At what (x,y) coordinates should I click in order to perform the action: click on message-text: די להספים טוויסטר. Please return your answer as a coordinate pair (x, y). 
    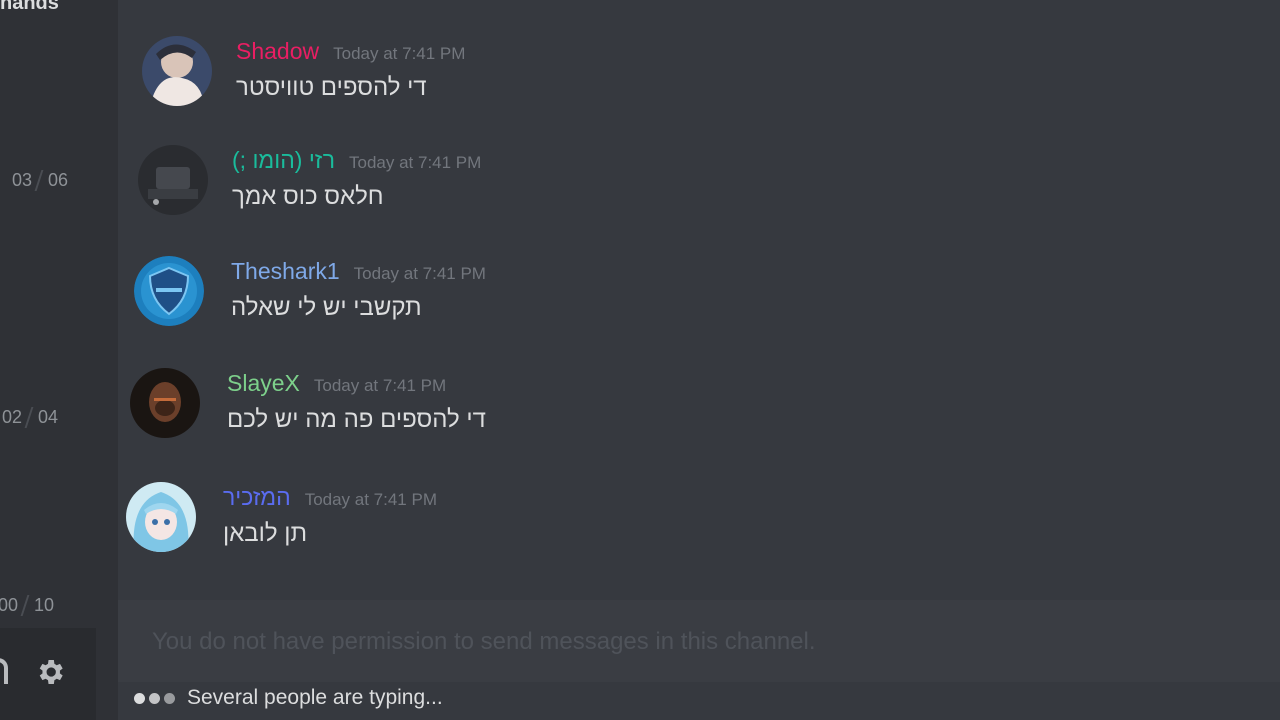
    Looking at the image, I should click on (331, 87).